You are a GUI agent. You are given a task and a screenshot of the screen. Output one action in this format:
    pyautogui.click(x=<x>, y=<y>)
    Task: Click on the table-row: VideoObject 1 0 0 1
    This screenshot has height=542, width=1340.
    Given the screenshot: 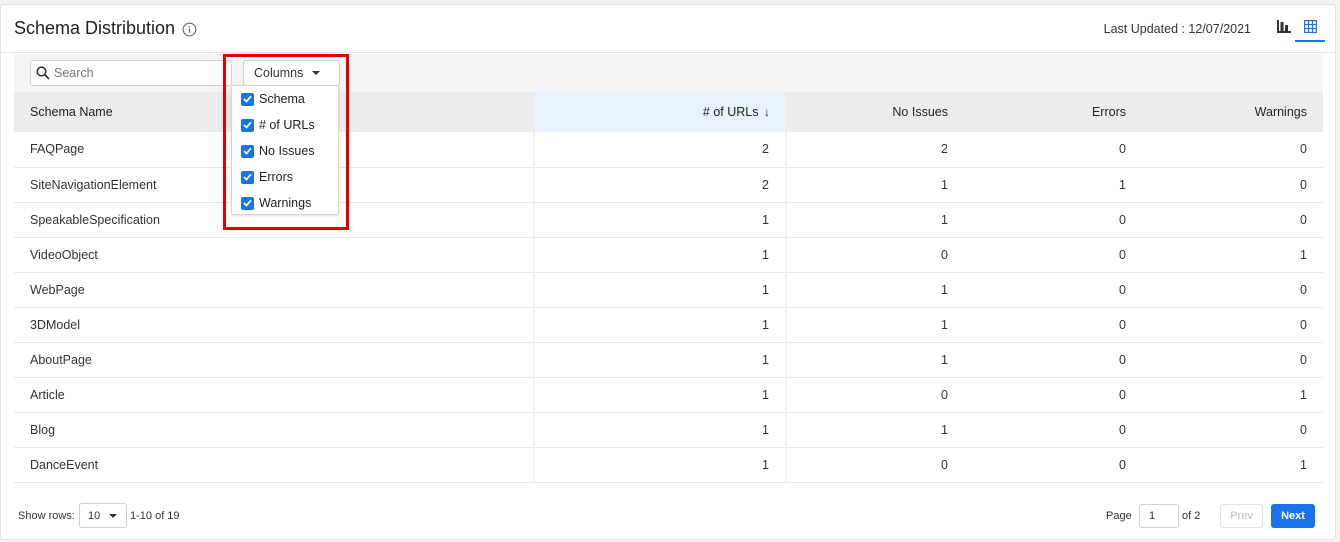 What is the action you would take?
    pyautogui.click(x=668, y=255)
    